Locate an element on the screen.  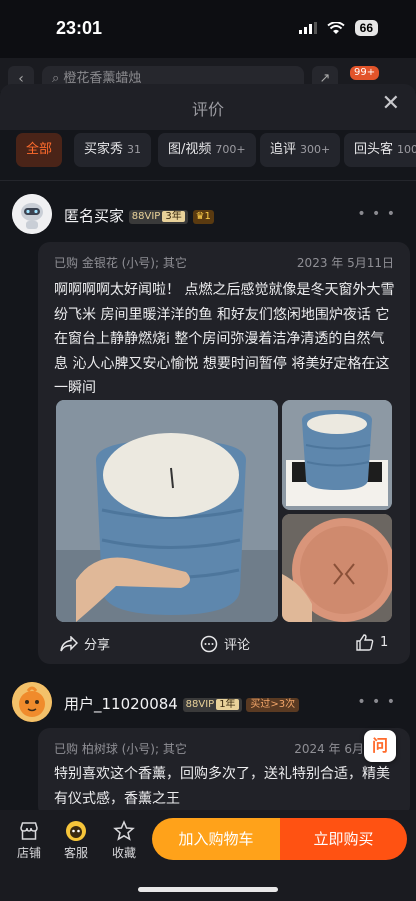
crown-badge: ♛1 is located at coordinates (203, 216).